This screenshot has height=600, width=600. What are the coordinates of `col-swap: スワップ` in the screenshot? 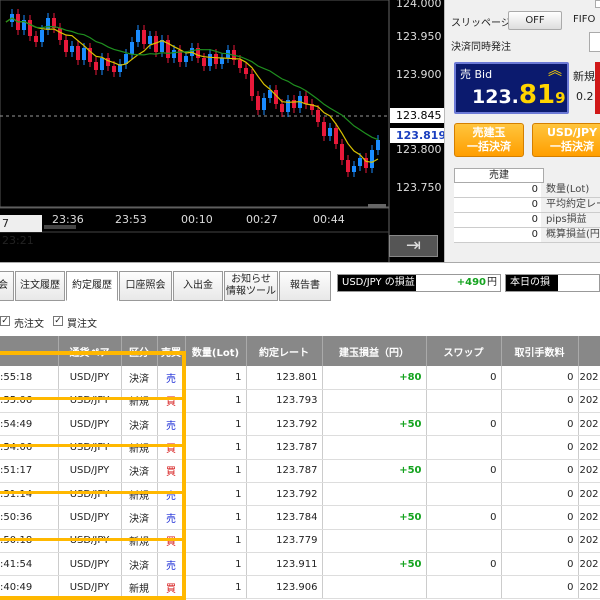 It's located at (464, 351).